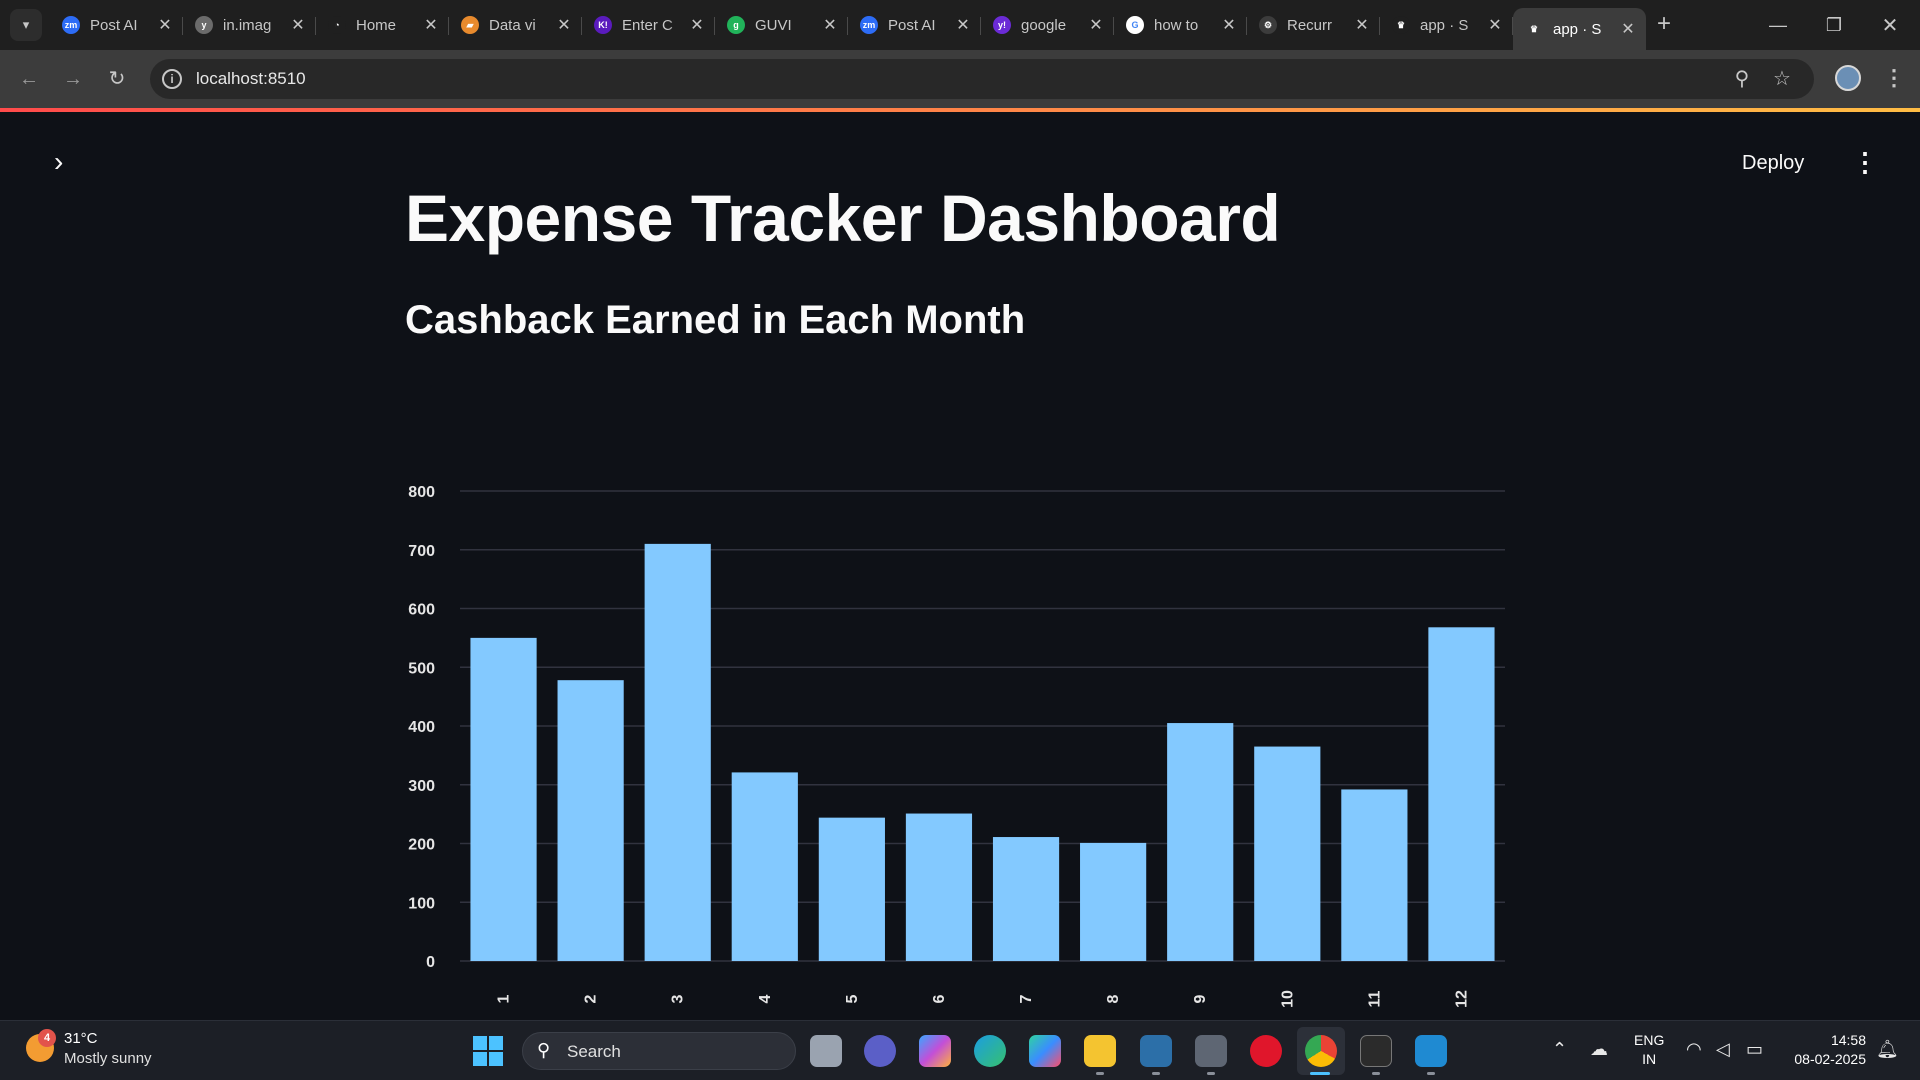  What do you see at coordinates (251, 79) in the screenshot?
I see `url-text: localhost:8510` at bounding box center [251, 79].